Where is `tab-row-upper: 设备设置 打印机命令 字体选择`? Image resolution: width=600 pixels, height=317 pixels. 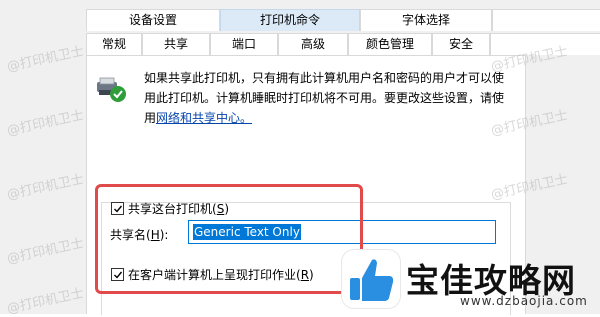 tab-row-upper: 设备设置 打印机命令 字体选择 is located at coordinates (343, 20).